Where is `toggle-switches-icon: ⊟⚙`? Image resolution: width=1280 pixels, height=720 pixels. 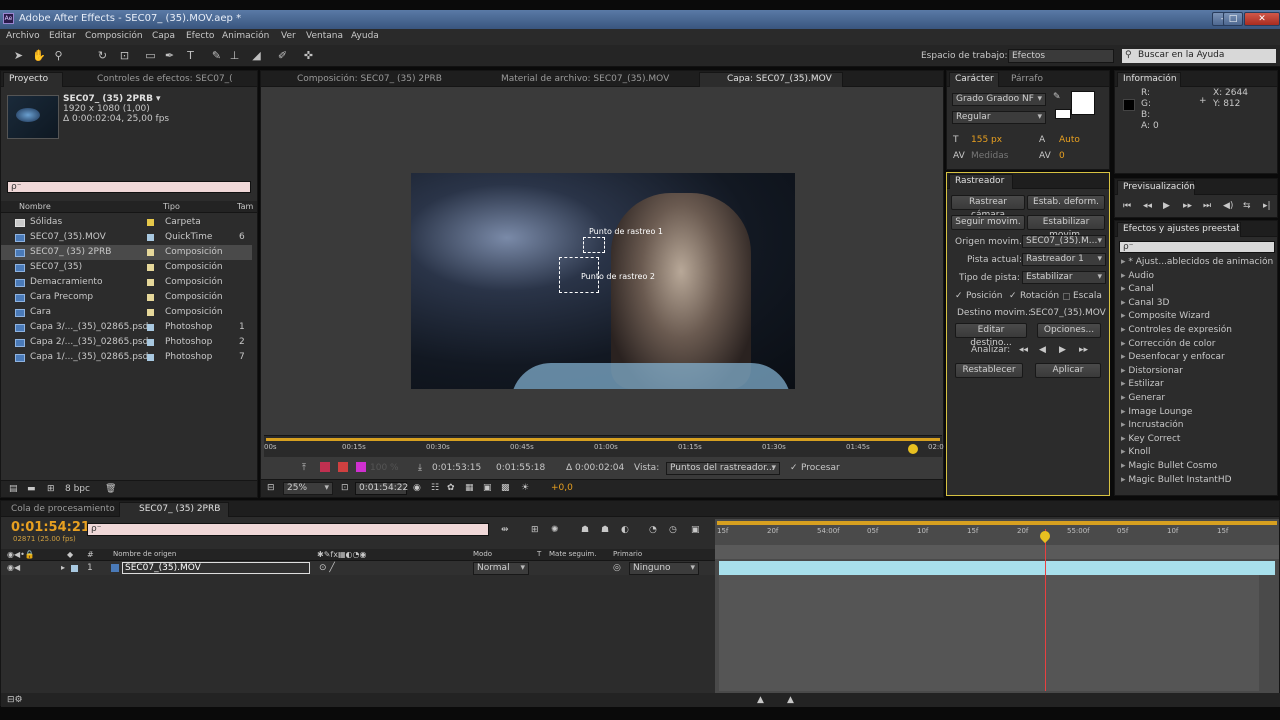 toggle-switches-icon: ⊟⚙ is located at coordinates (15, 700).